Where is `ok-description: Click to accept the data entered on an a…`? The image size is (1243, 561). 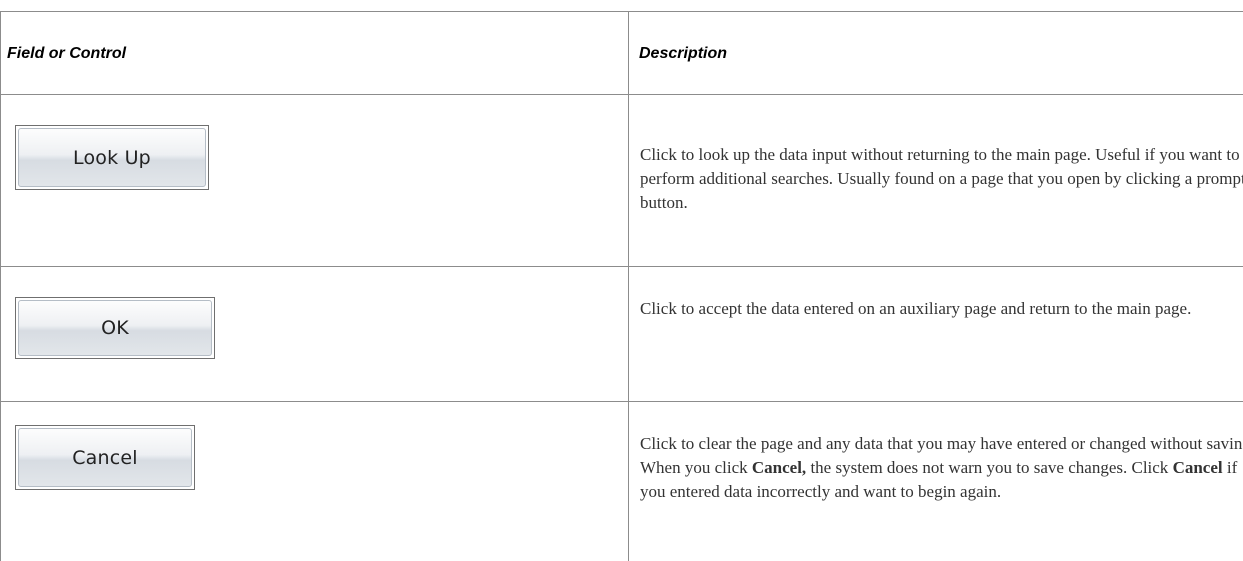 ok-description: Click to accept the data entered on an a… is located at coordinates (941, 309).